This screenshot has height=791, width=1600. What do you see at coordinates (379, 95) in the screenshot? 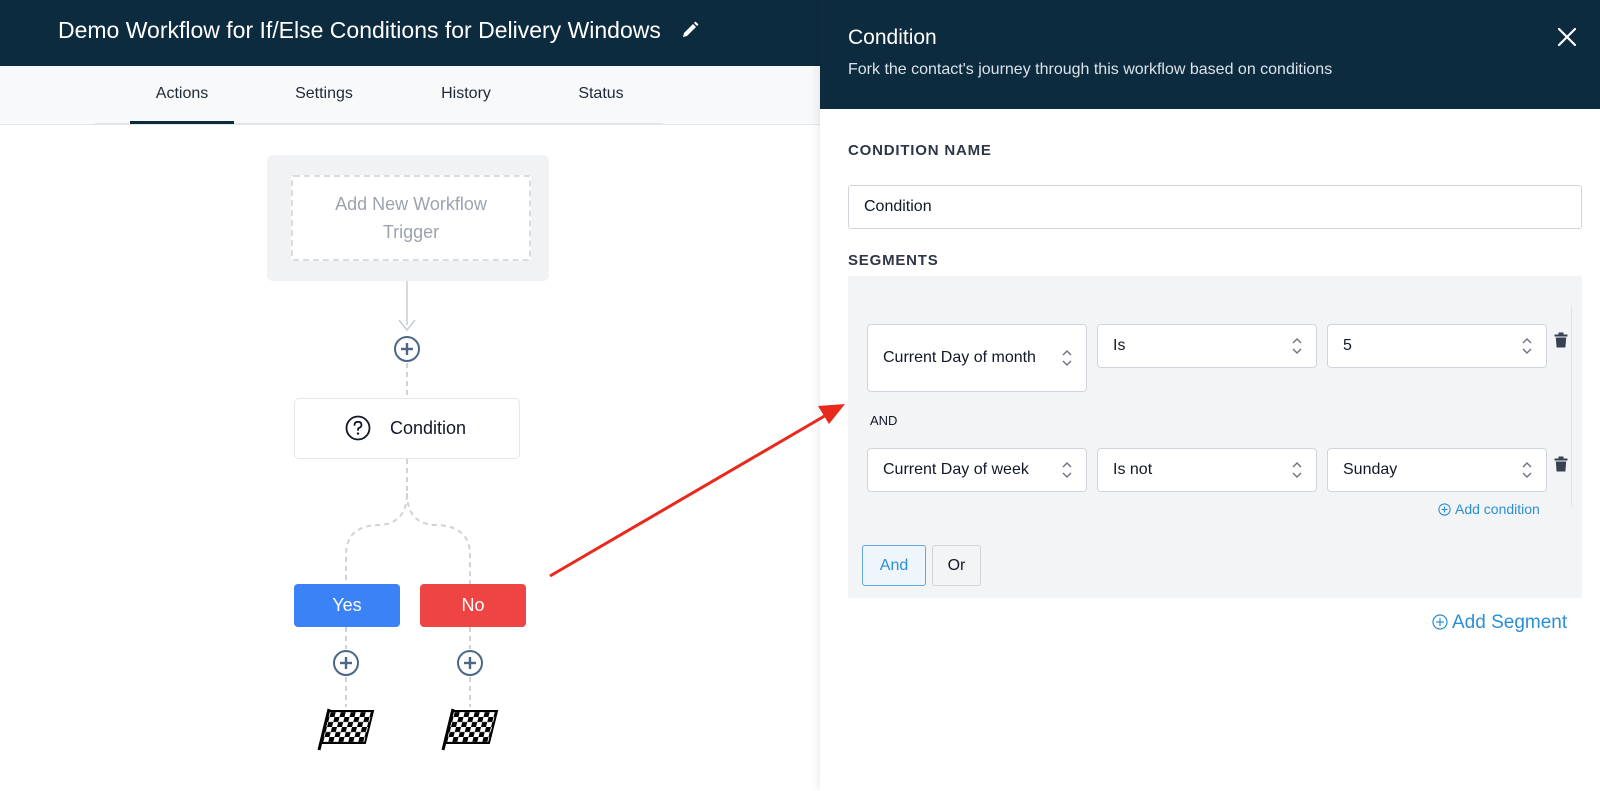
I see `tabs-container: Actions Settings History Status` at bounding box center [379, 95].